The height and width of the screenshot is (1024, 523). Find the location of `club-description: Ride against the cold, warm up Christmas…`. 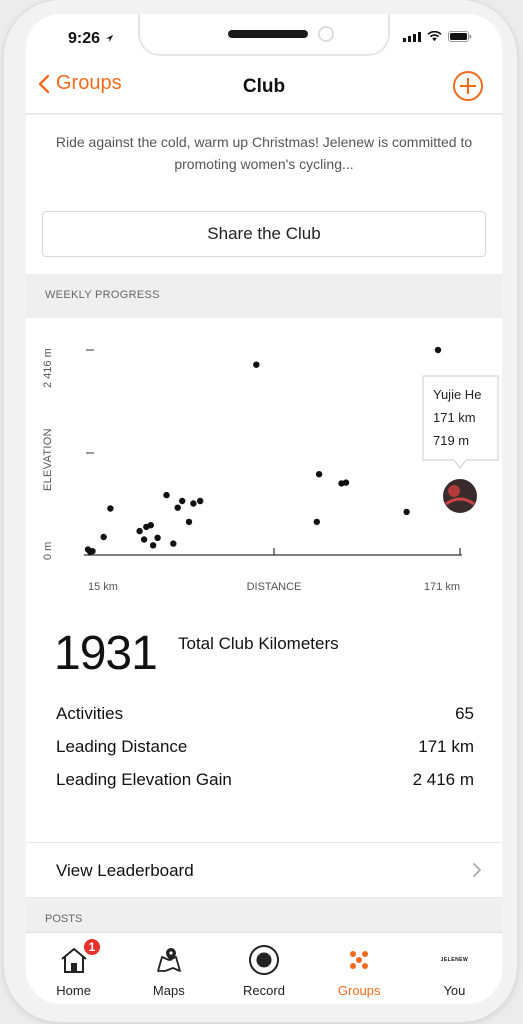

club-description: Ride against the cold, warm up Christmas… is located at coordinates (264, 153).